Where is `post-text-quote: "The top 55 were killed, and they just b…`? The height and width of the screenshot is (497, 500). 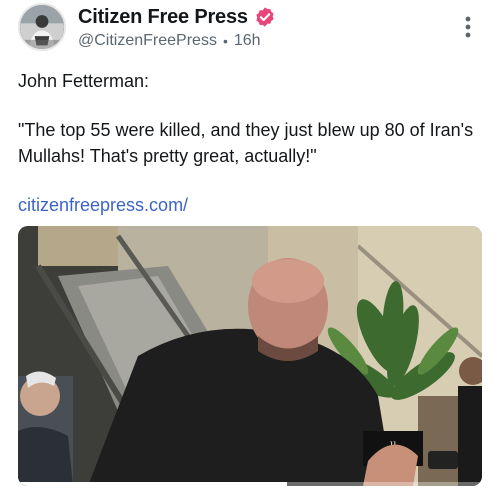
post-text-quote: "The top 55 were killed, and they just b… is located at coordinates (246, 143).